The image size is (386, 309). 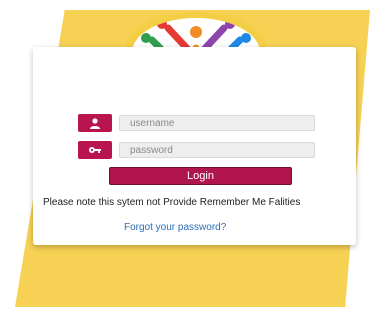 What do you see at coordinates (95, 150) in the screenshot?
I see `key-icon` at bounding box center [95, 150].